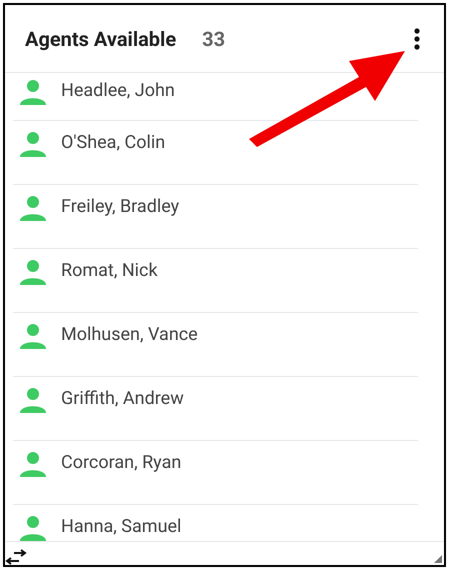  Describe the element at coordinates (113, 143) in the screenshot. I see `agent-name: O'Shea, Colin` at that location.